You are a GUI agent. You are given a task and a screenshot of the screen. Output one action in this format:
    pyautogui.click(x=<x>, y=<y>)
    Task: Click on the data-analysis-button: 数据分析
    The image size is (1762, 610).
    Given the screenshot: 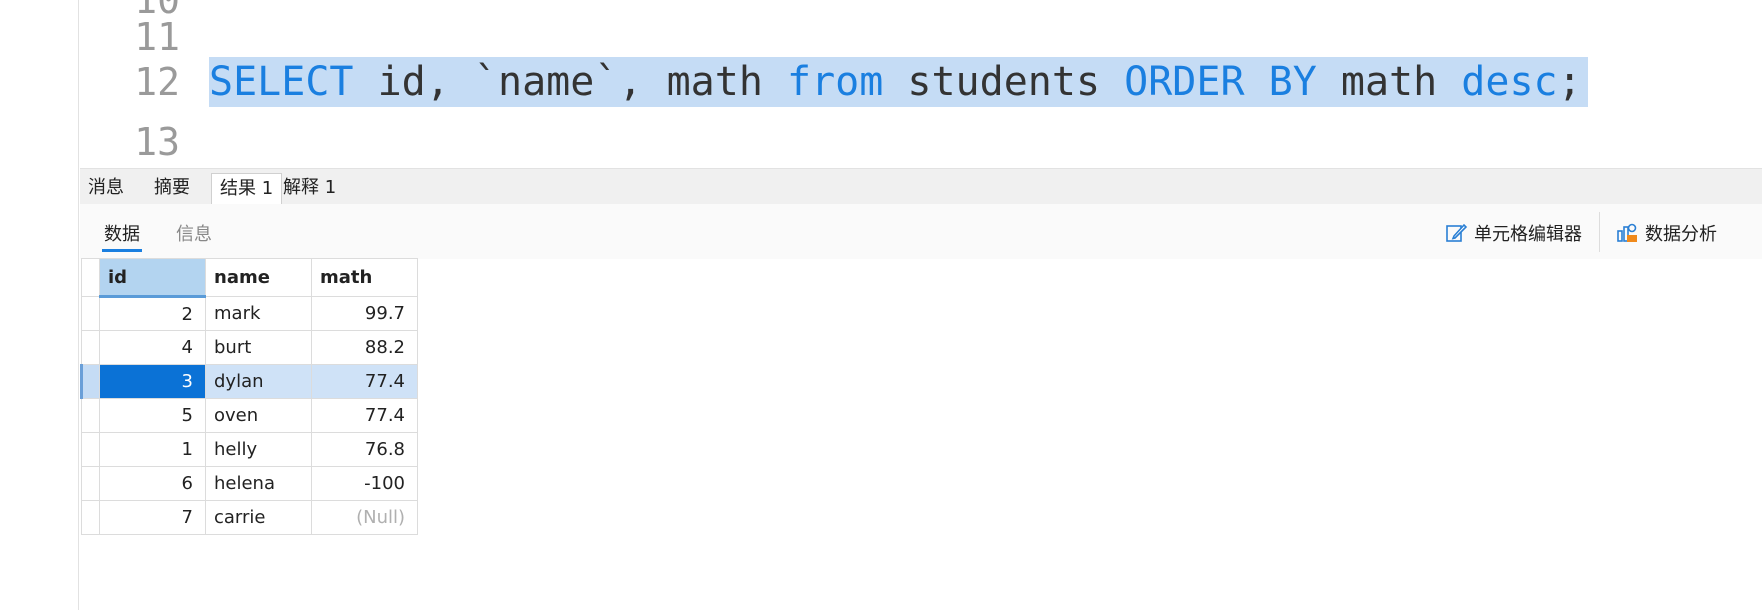 What is the action you would take?
    pyautogui.click(x=1666, y=233)
    